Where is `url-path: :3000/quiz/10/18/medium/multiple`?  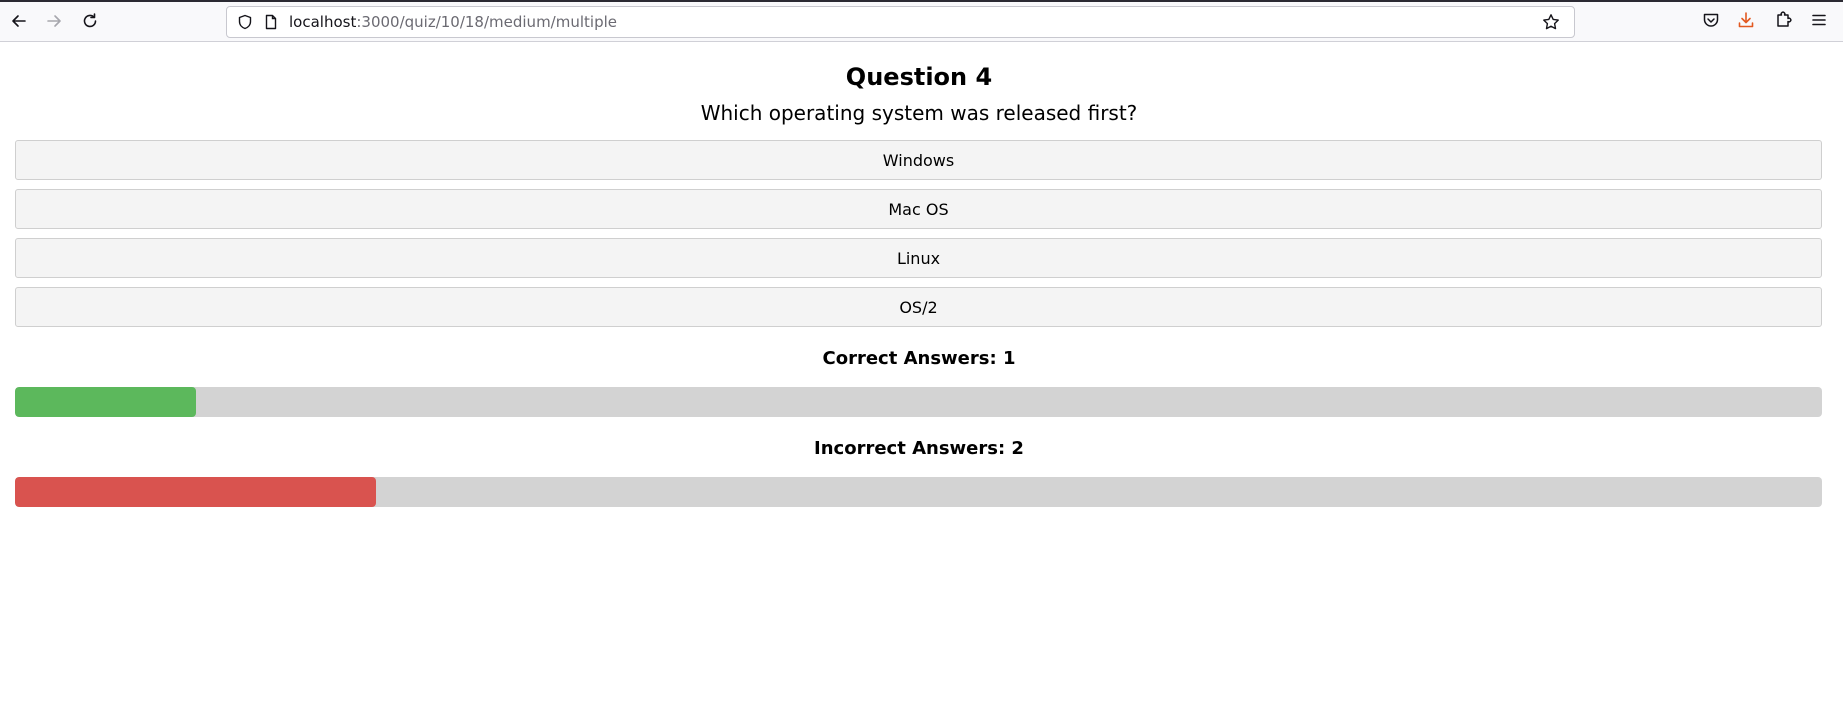 url-path: :3000/quiz/10/18/medium/multiple is located at coordinates (486, 22).